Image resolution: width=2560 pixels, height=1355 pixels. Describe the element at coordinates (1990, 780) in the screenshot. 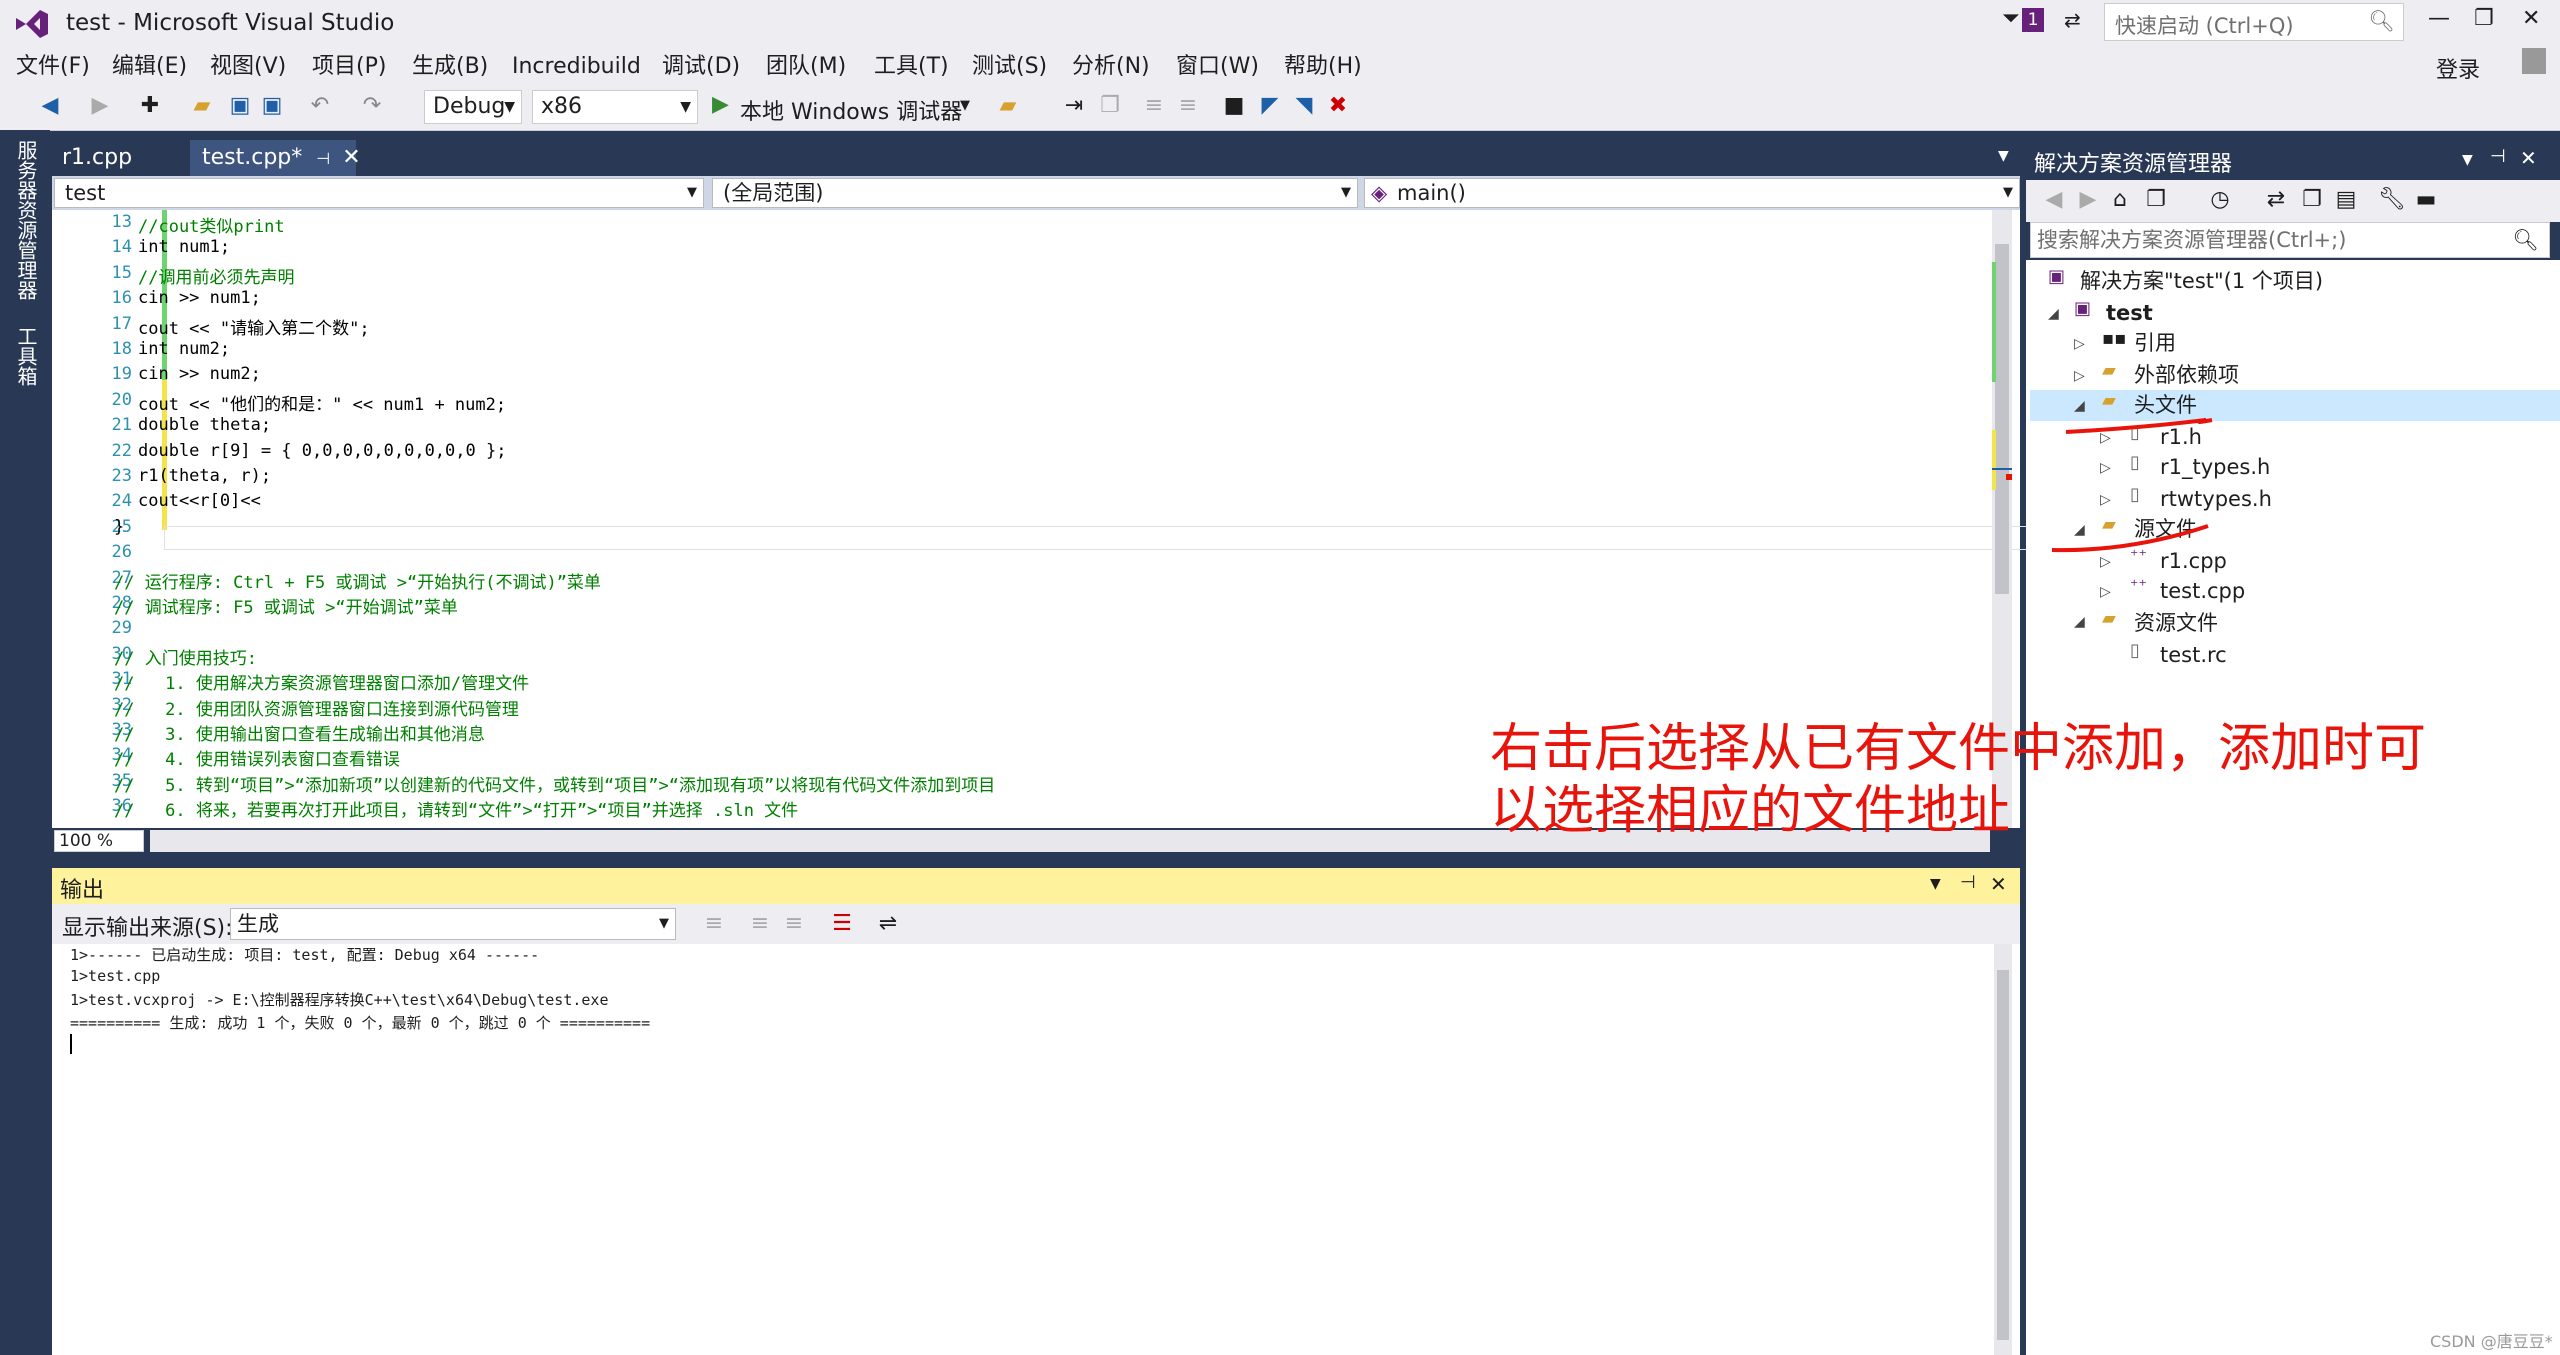

I see `annotation-text: 右击后选择从已有文件中添加，添加时可 以选择相应的文件地址` at that location.